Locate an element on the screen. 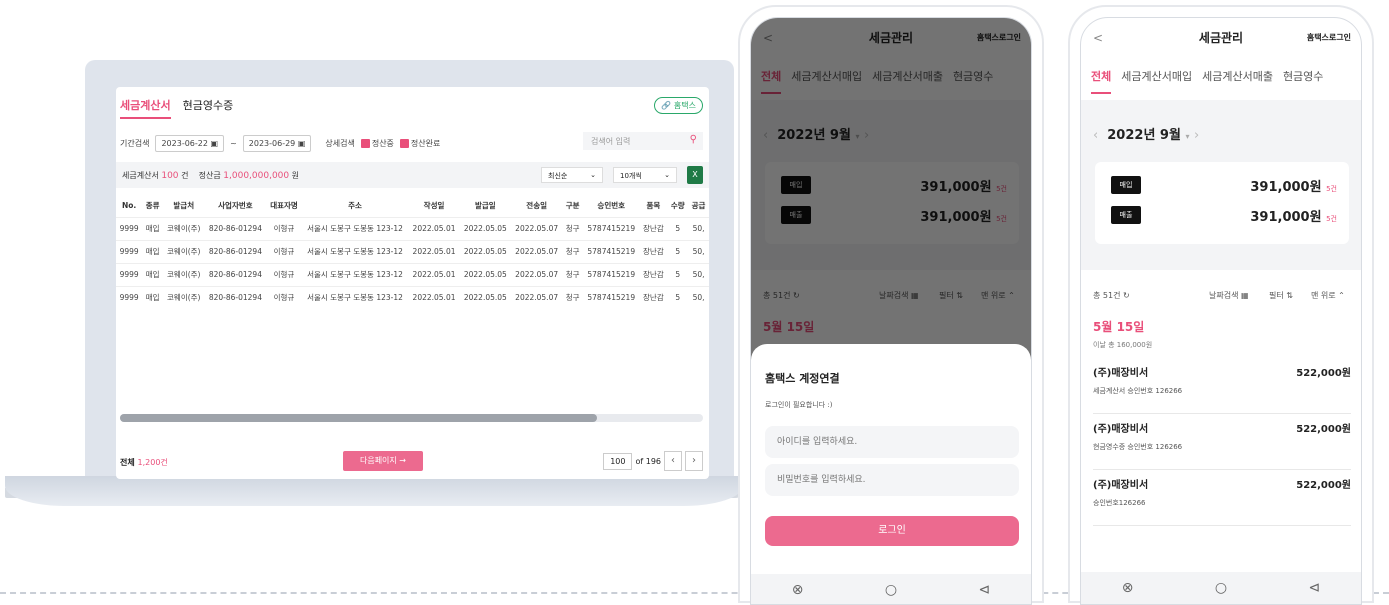 The image size is (1389, 605). checkbox-settling: 정산중 is located at coordinates (377, 143).